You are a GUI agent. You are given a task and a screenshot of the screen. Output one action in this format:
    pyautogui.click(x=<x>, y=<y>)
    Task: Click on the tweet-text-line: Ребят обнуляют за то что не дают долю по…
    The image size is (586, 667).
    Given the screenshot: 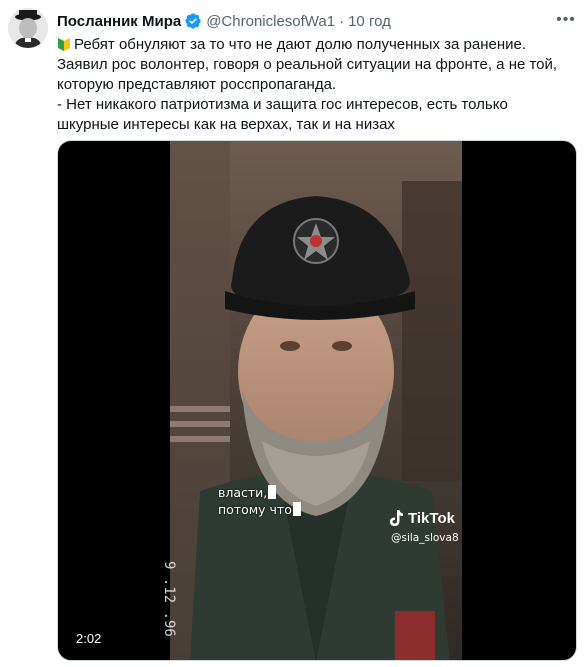 What is the action you would take?
    pyautogui.click(x=317, y=45)
    